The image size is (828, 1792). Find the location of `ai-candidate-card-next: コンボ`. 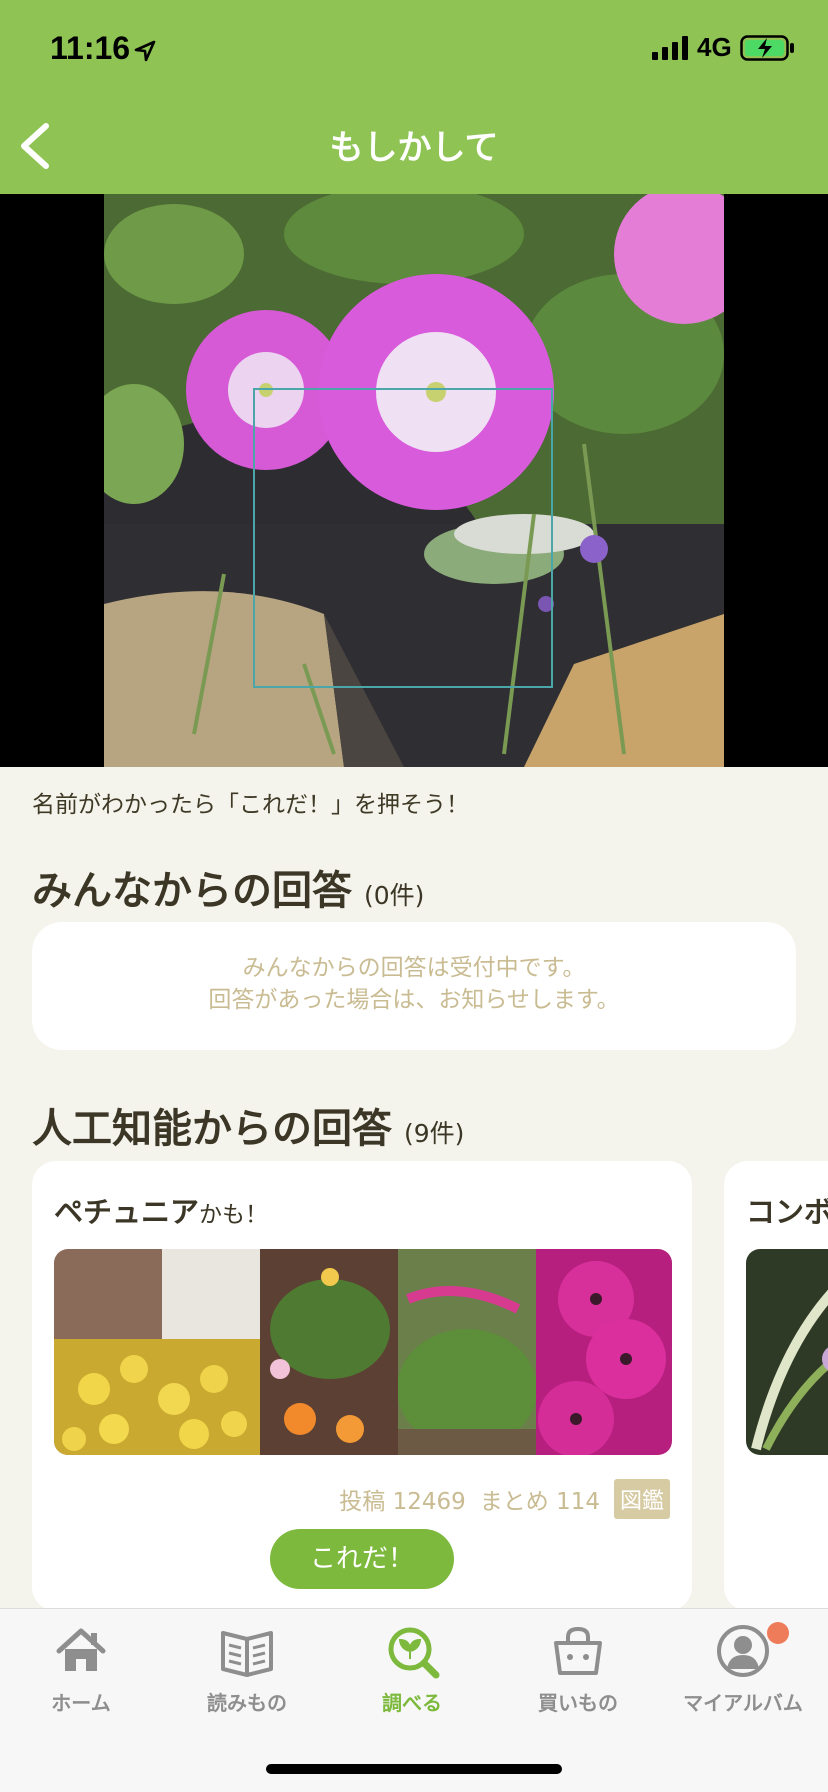

ai-candidate-card-next: コンボ is located at coordinates (776, 1386).